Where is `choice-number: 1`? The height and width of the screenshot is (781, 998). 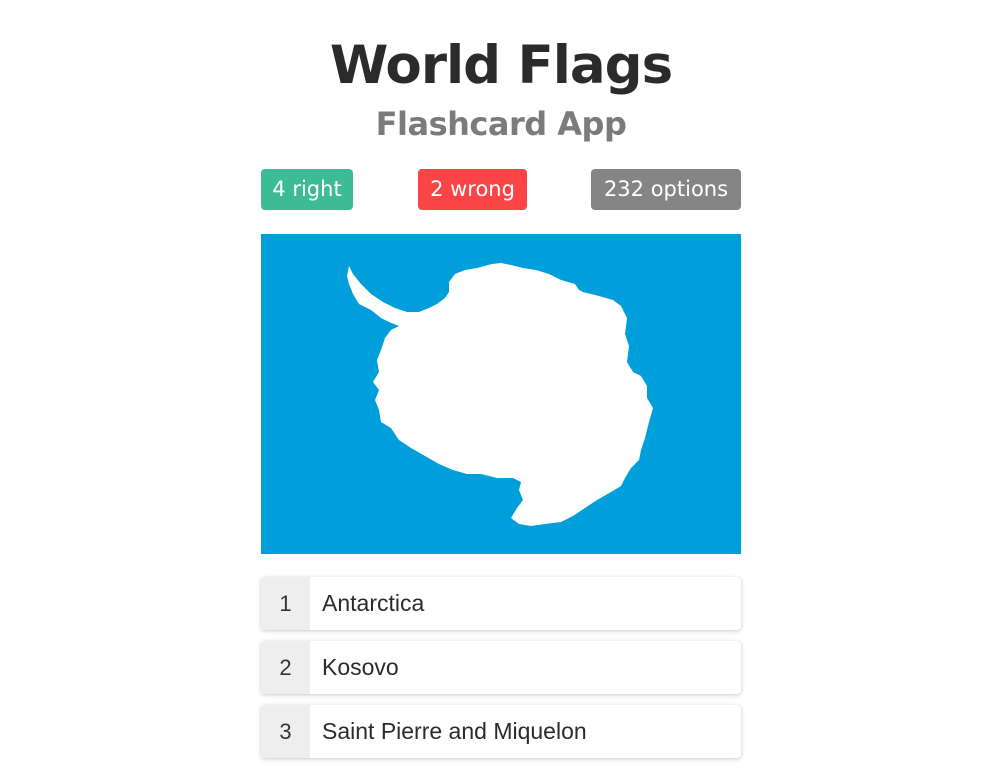
choice-number: 1 is located at coordinates (285, 603).